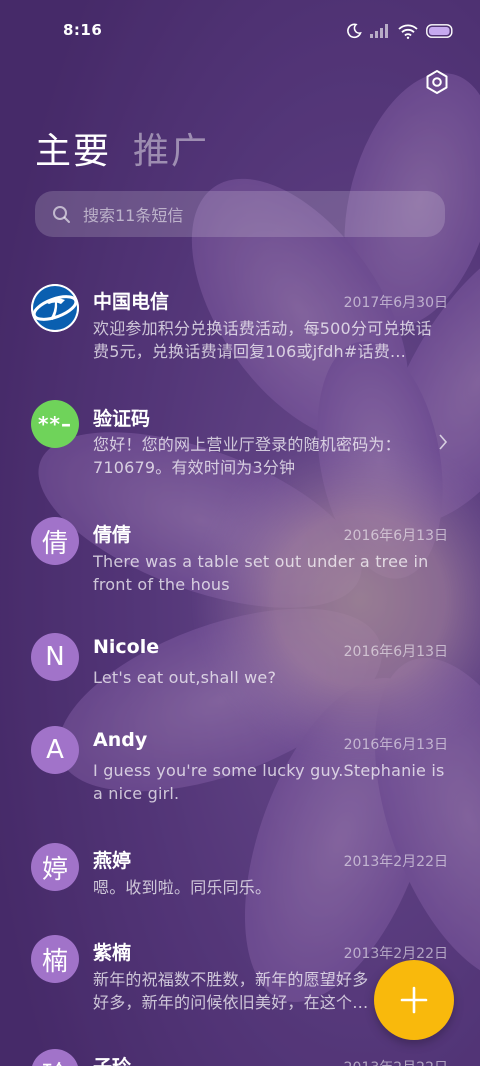 The height and width of the screenshot is (1066, 480). I want to click on status-time: 8:16, so click(83, 30).